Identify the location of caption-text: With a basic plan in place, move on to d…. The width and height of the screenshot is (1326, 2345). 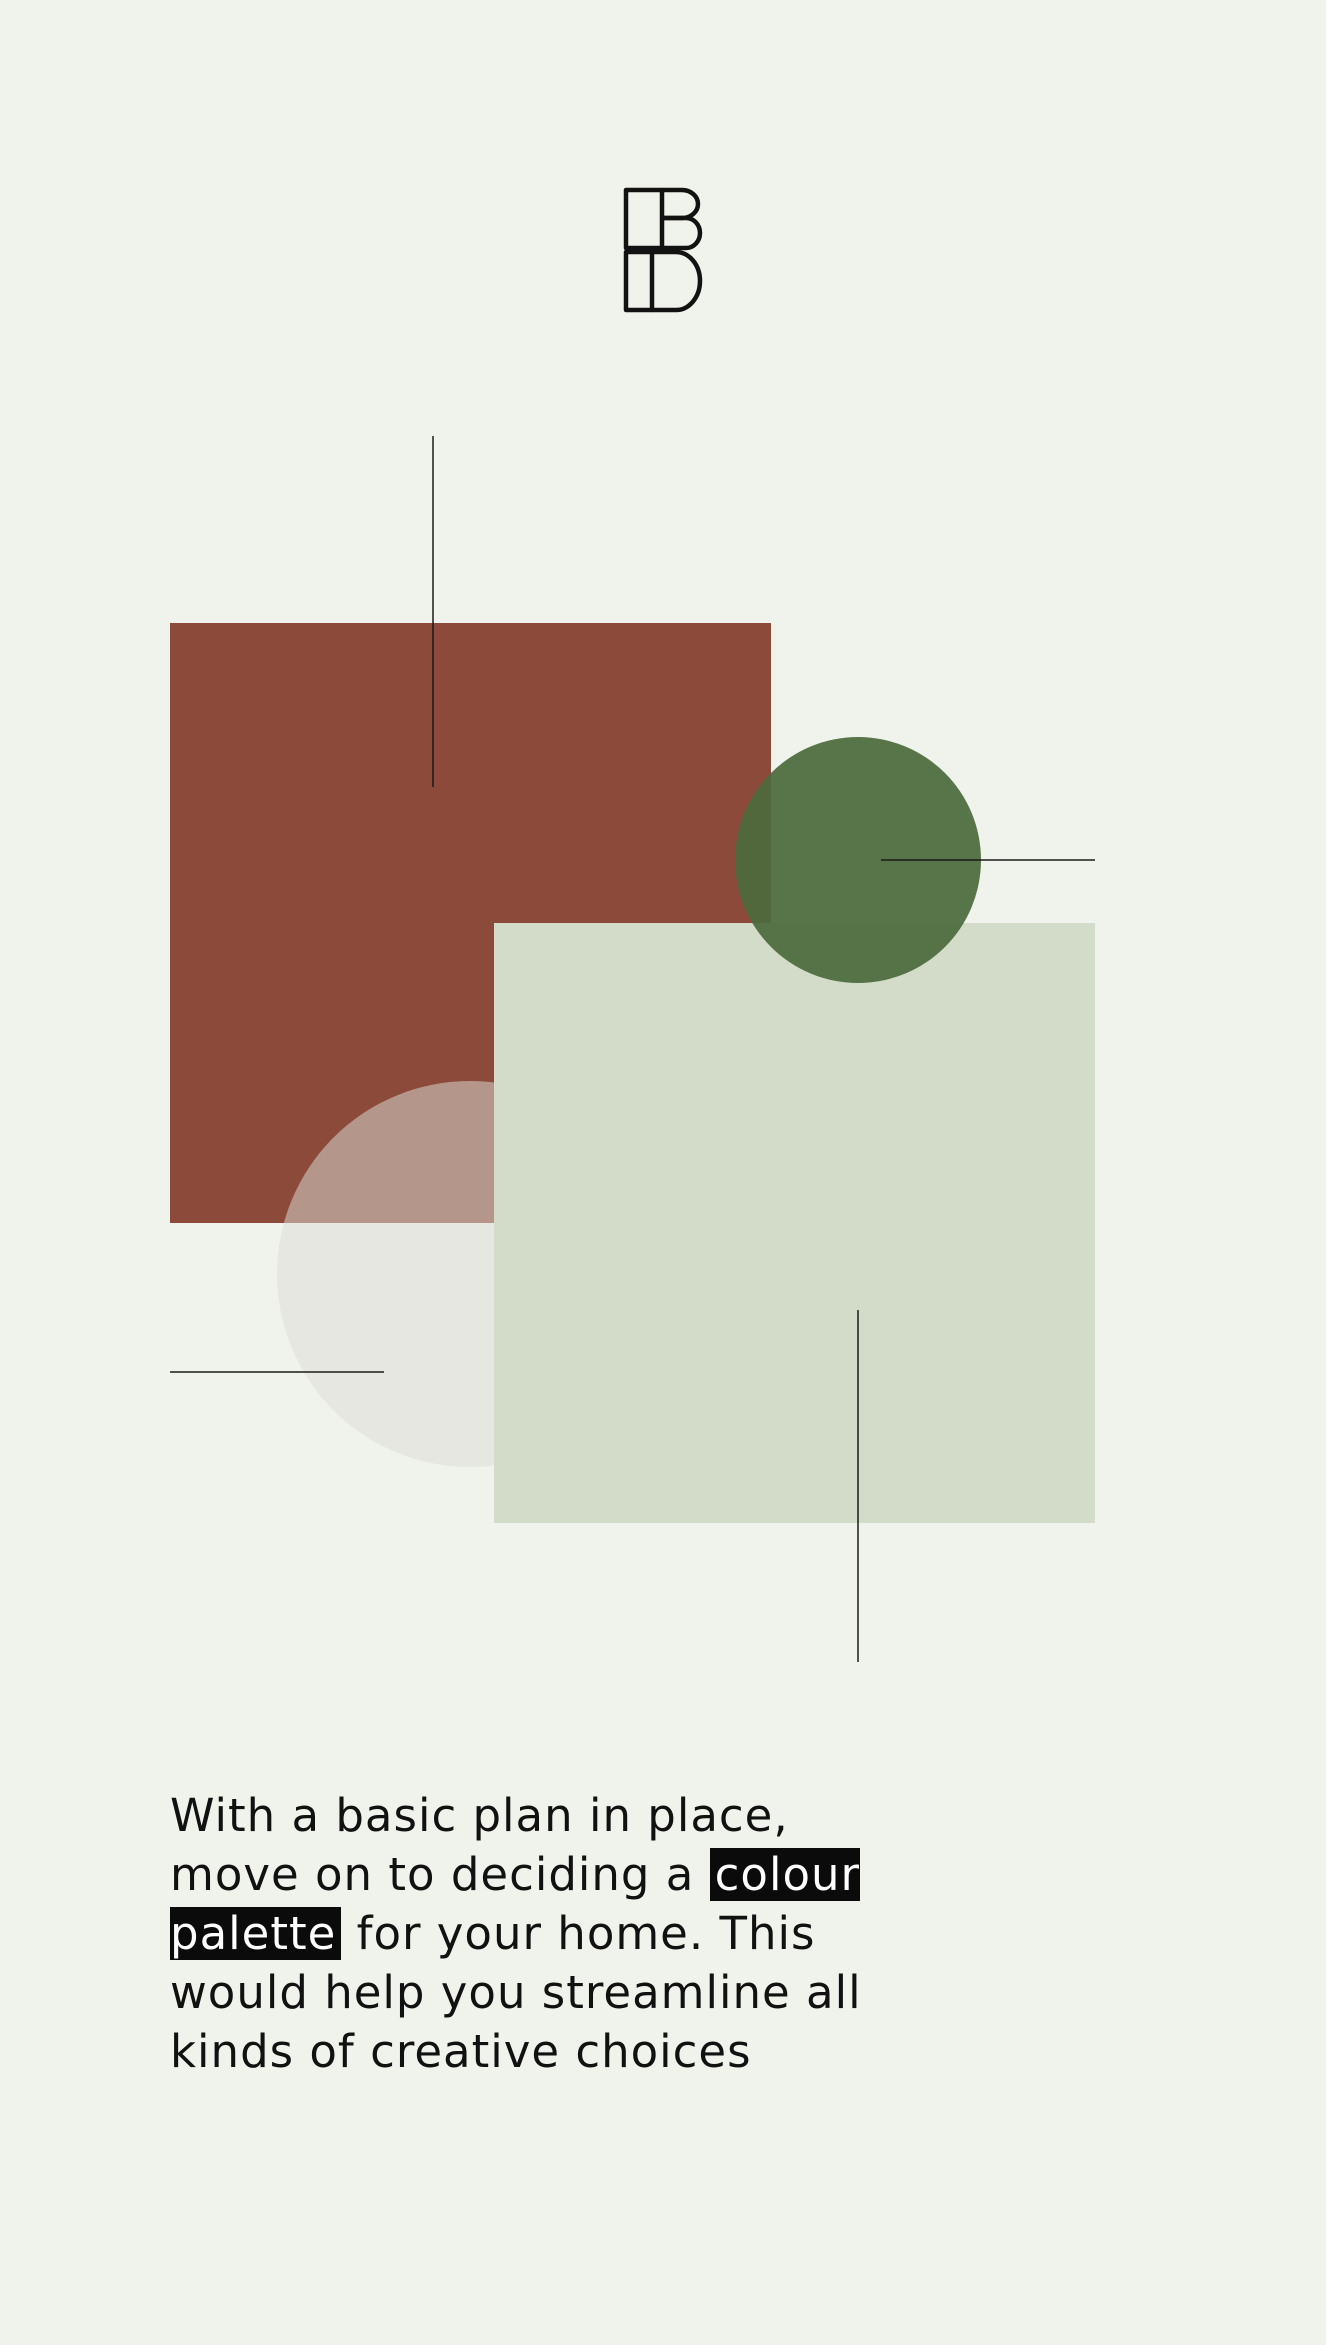
(550, 1933).